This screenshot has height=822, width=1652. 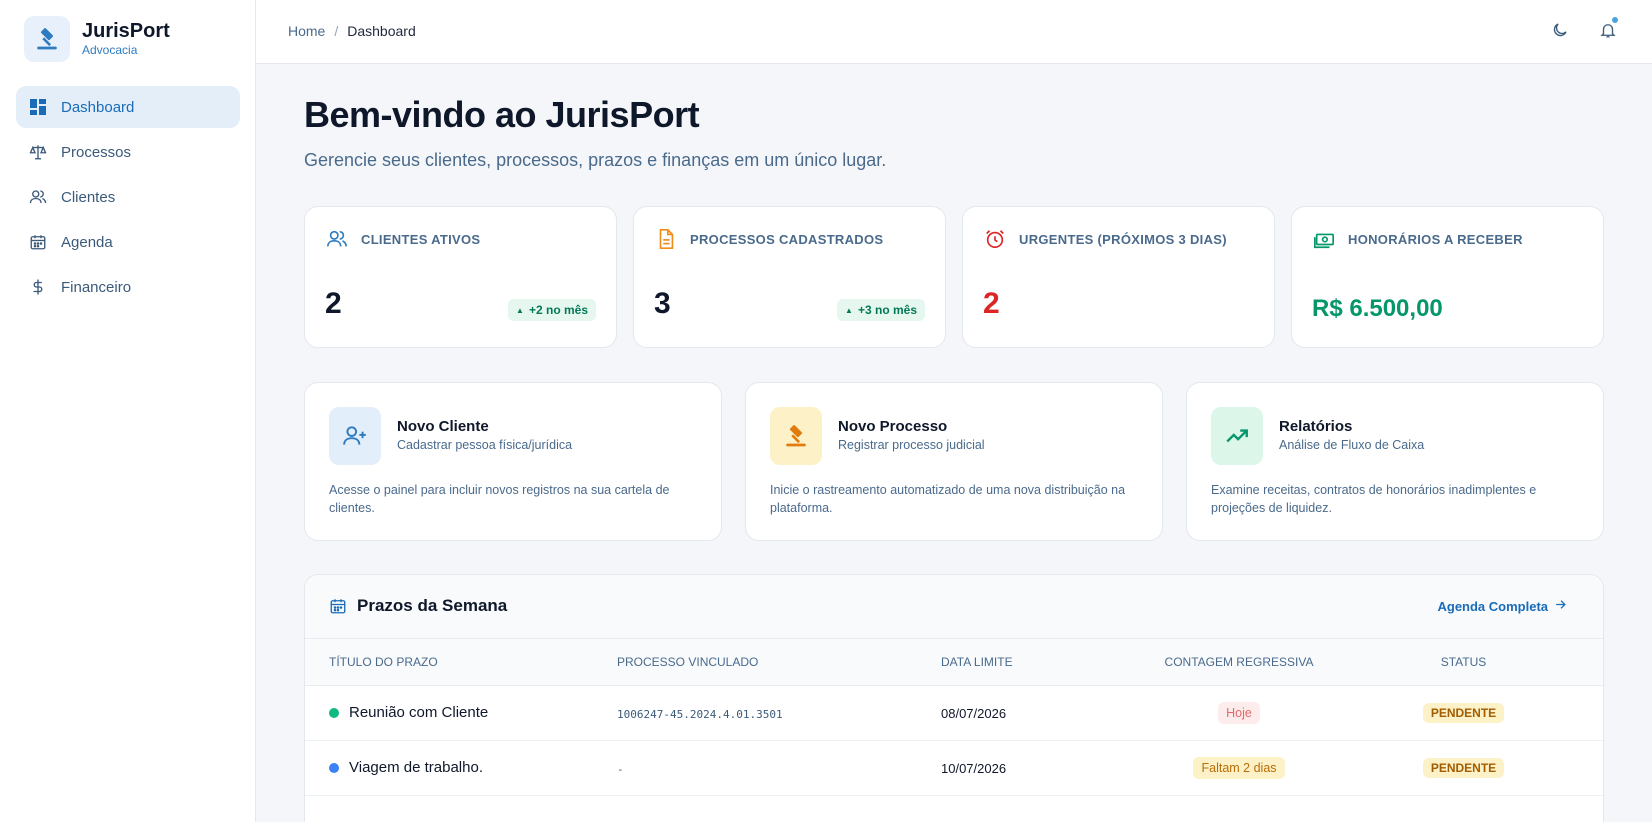 What do you see at coordinates (87, 242) in the screenshot?
I see `sidebar-item-label: Agenda` at bounding box center [87, 242].